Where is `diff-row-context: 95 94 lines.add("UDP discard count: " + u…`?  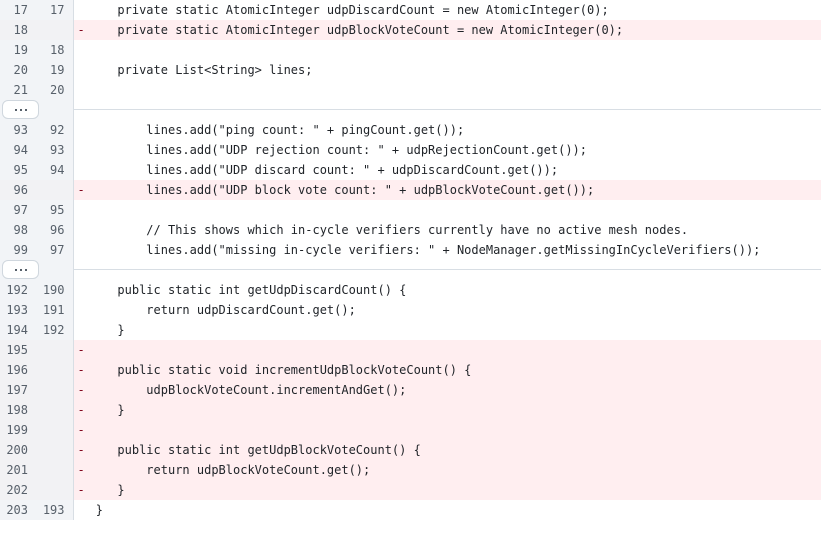
diff-row-context: 95 94 lines.add("UDP discard count: " + u… is located at coordinates (410, 170).